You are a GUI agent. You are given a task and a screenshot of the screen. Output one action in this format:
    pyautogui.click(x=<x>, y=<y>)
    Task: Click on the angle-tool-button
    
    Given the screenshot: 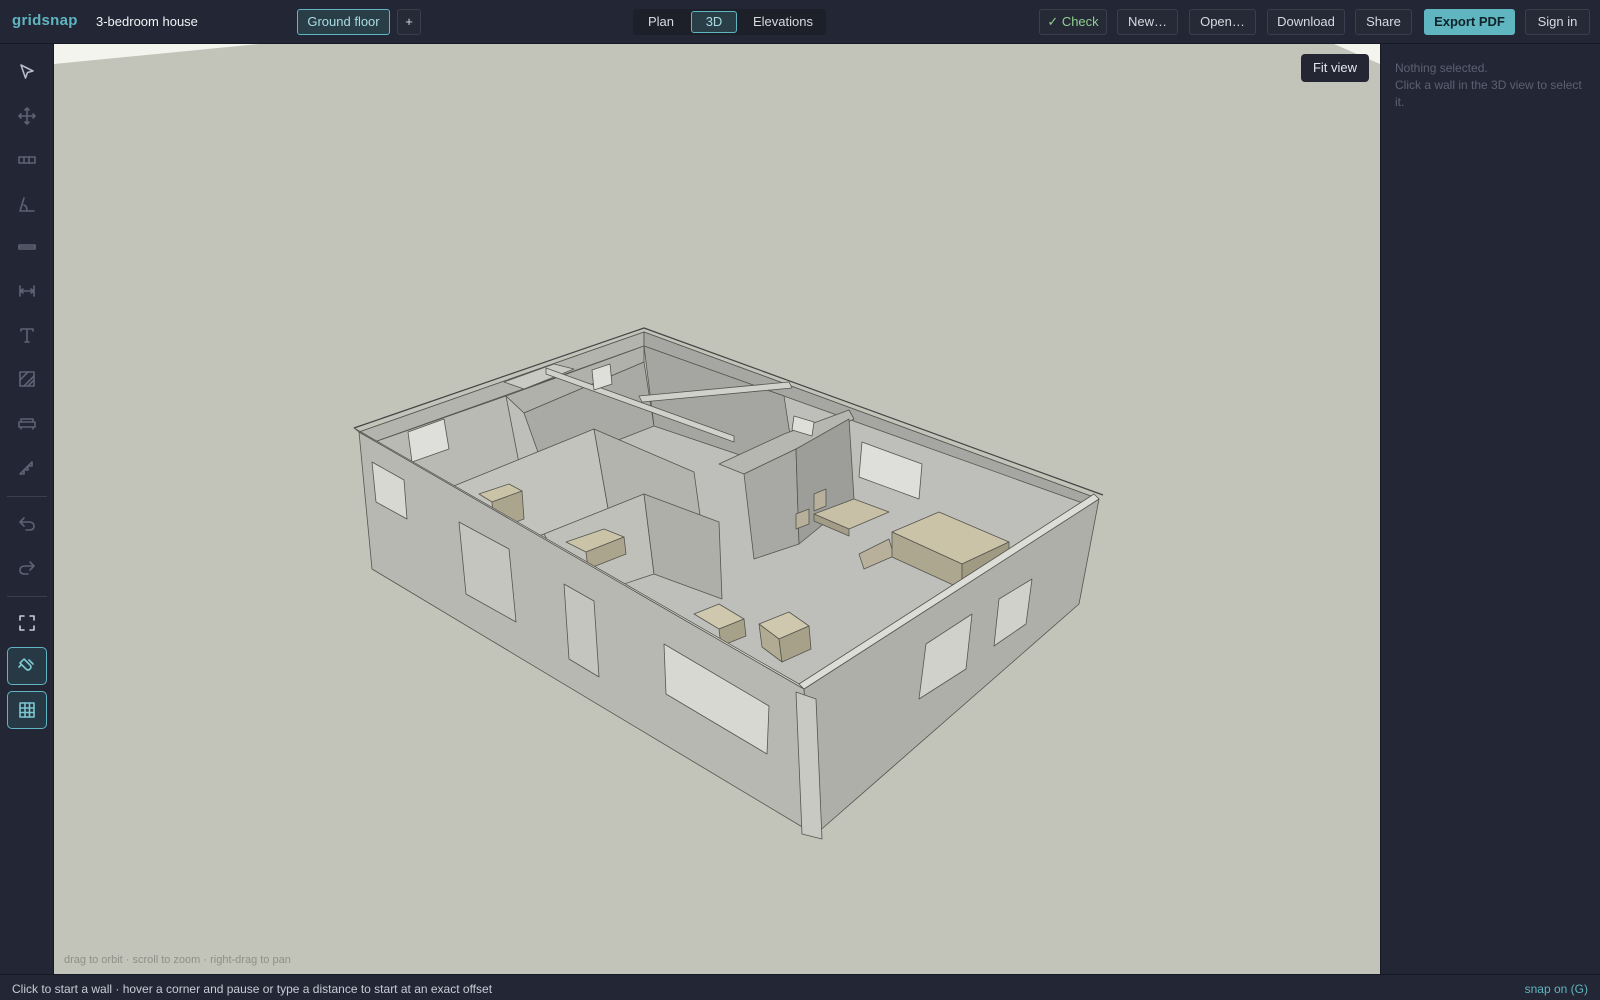 What is the action you would take?
    pyautogui.click(x=27, y=204)
    